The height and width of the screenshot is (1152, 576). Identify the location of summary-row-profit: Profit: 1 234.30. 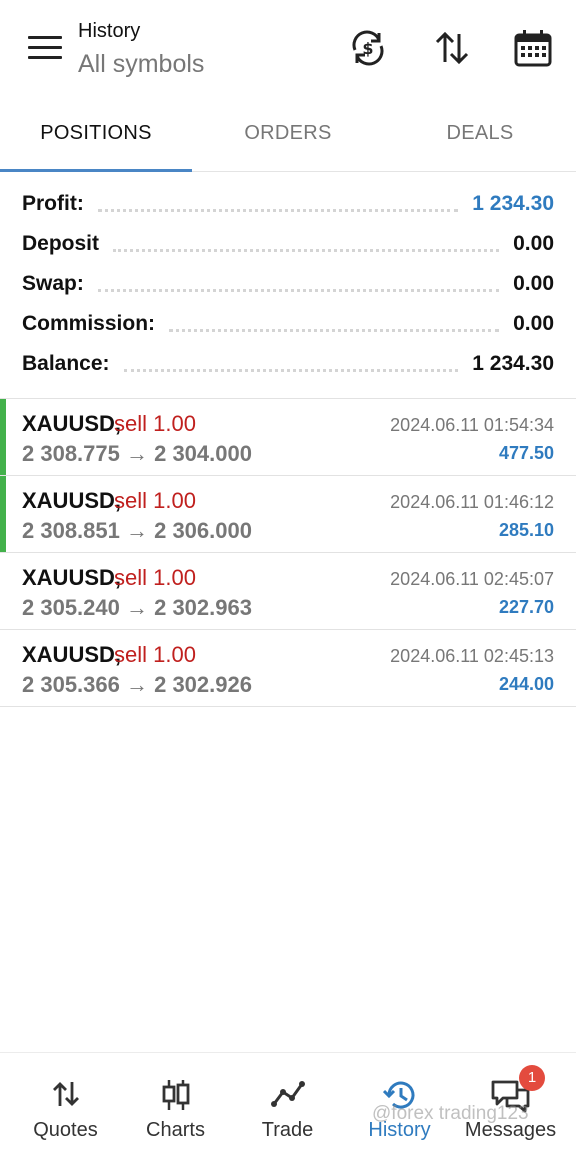
(288, 204).